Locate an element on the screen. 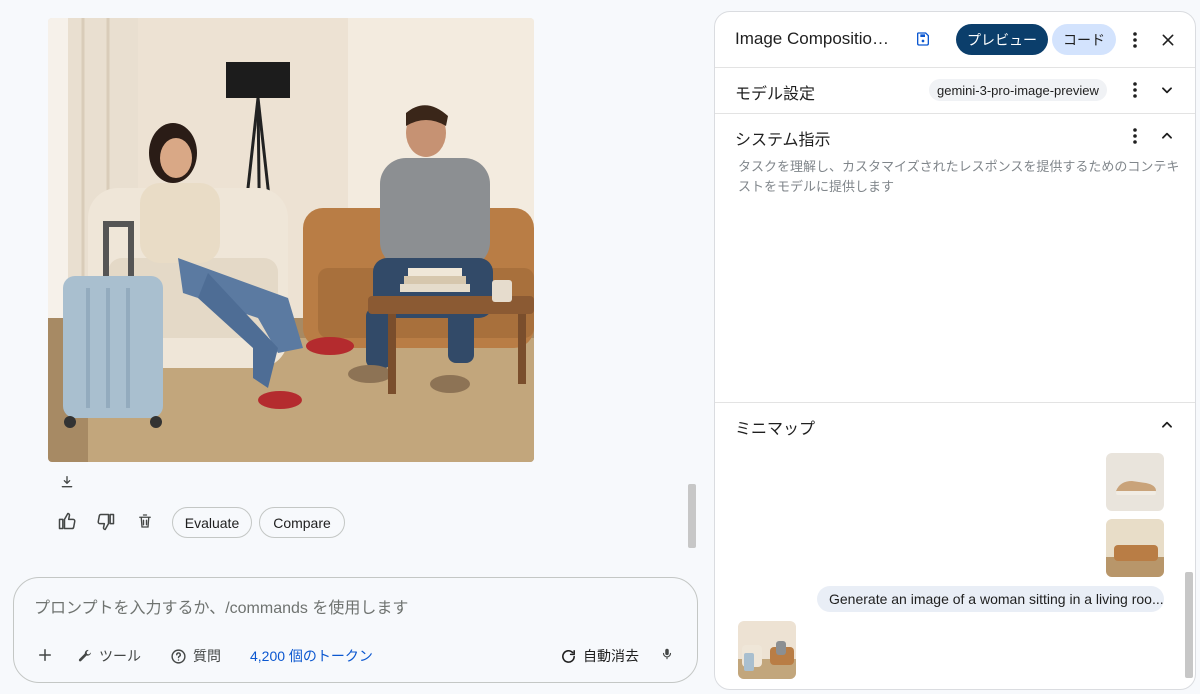 This screenshot has height=694, width=1200. minimap-thumbnail-living-room is located at coordinates (1135, 548).